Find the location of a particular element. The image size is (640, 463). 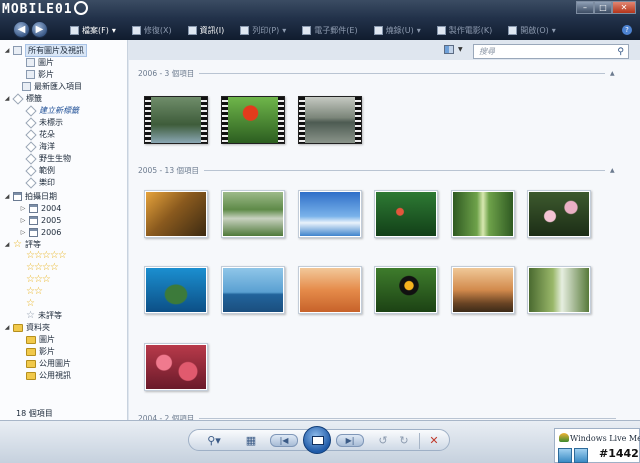

nav-year: ▷ 2006 is located at coordinates (40, 232).